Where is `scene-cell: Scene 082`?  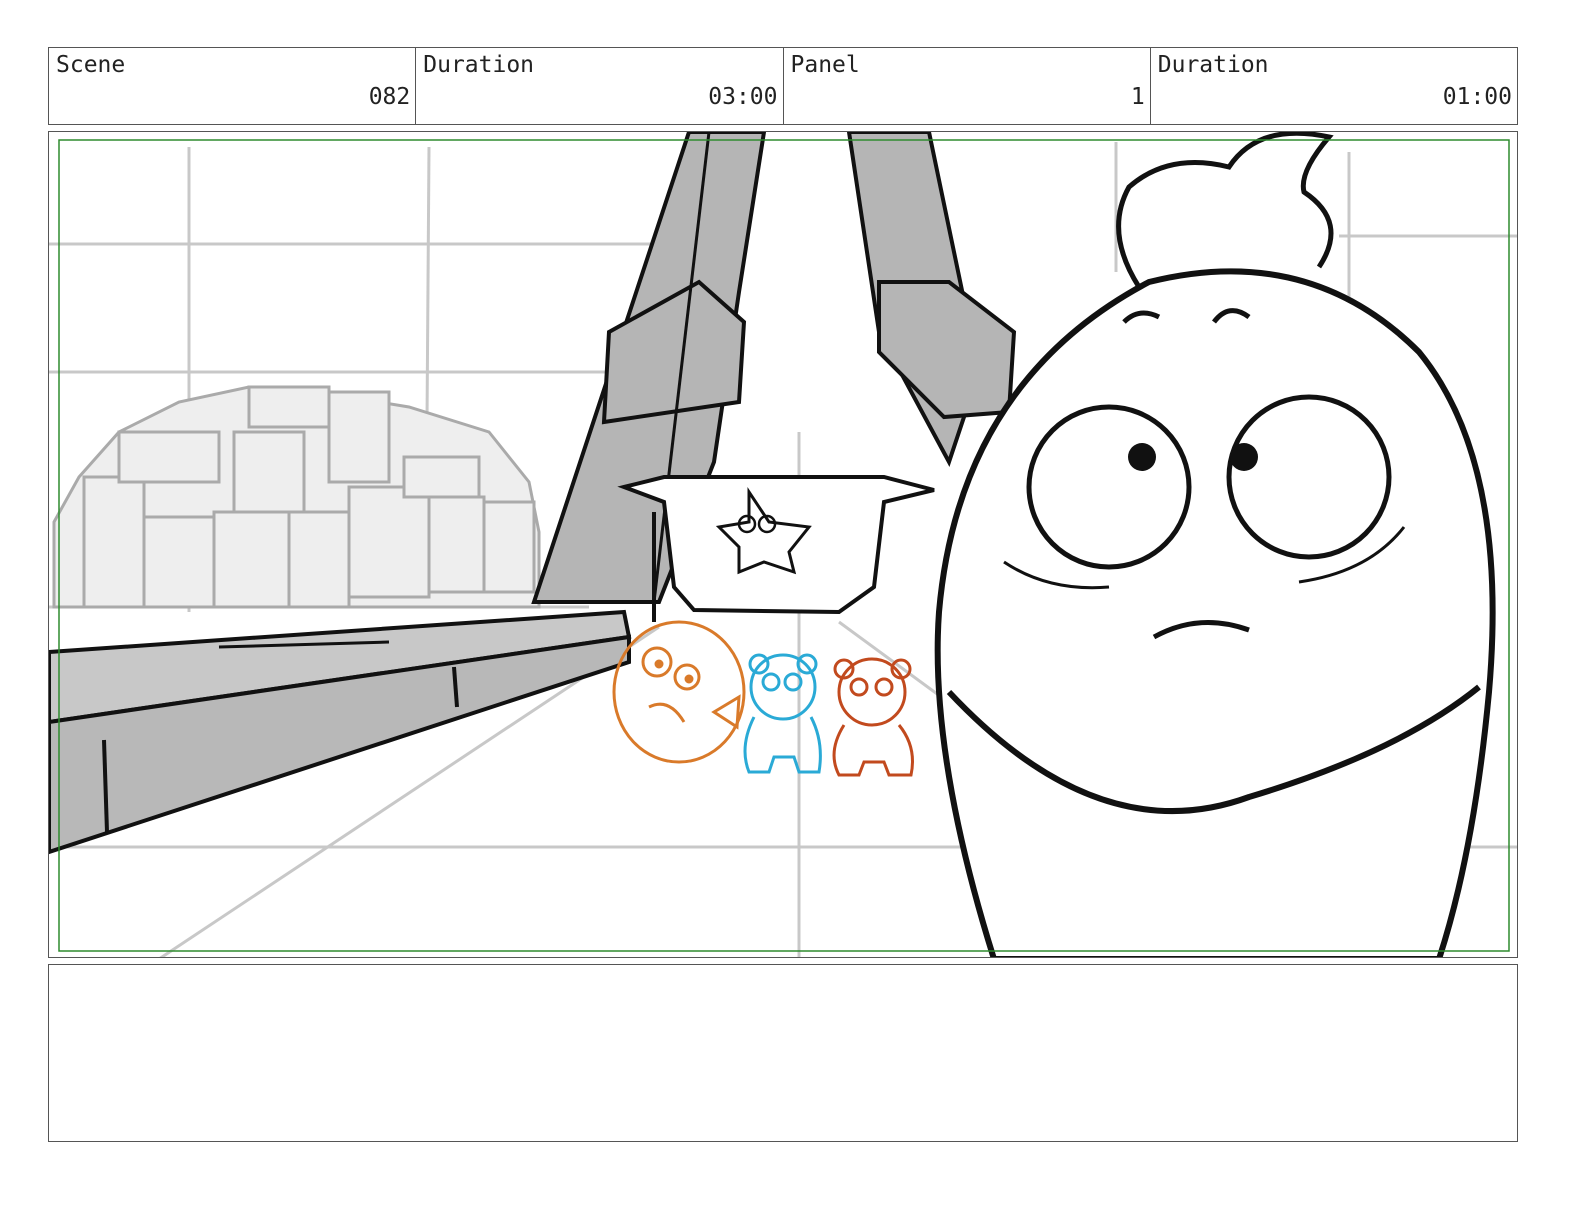
scene-cell: Scene 082 is located at coordinates (233, 86).